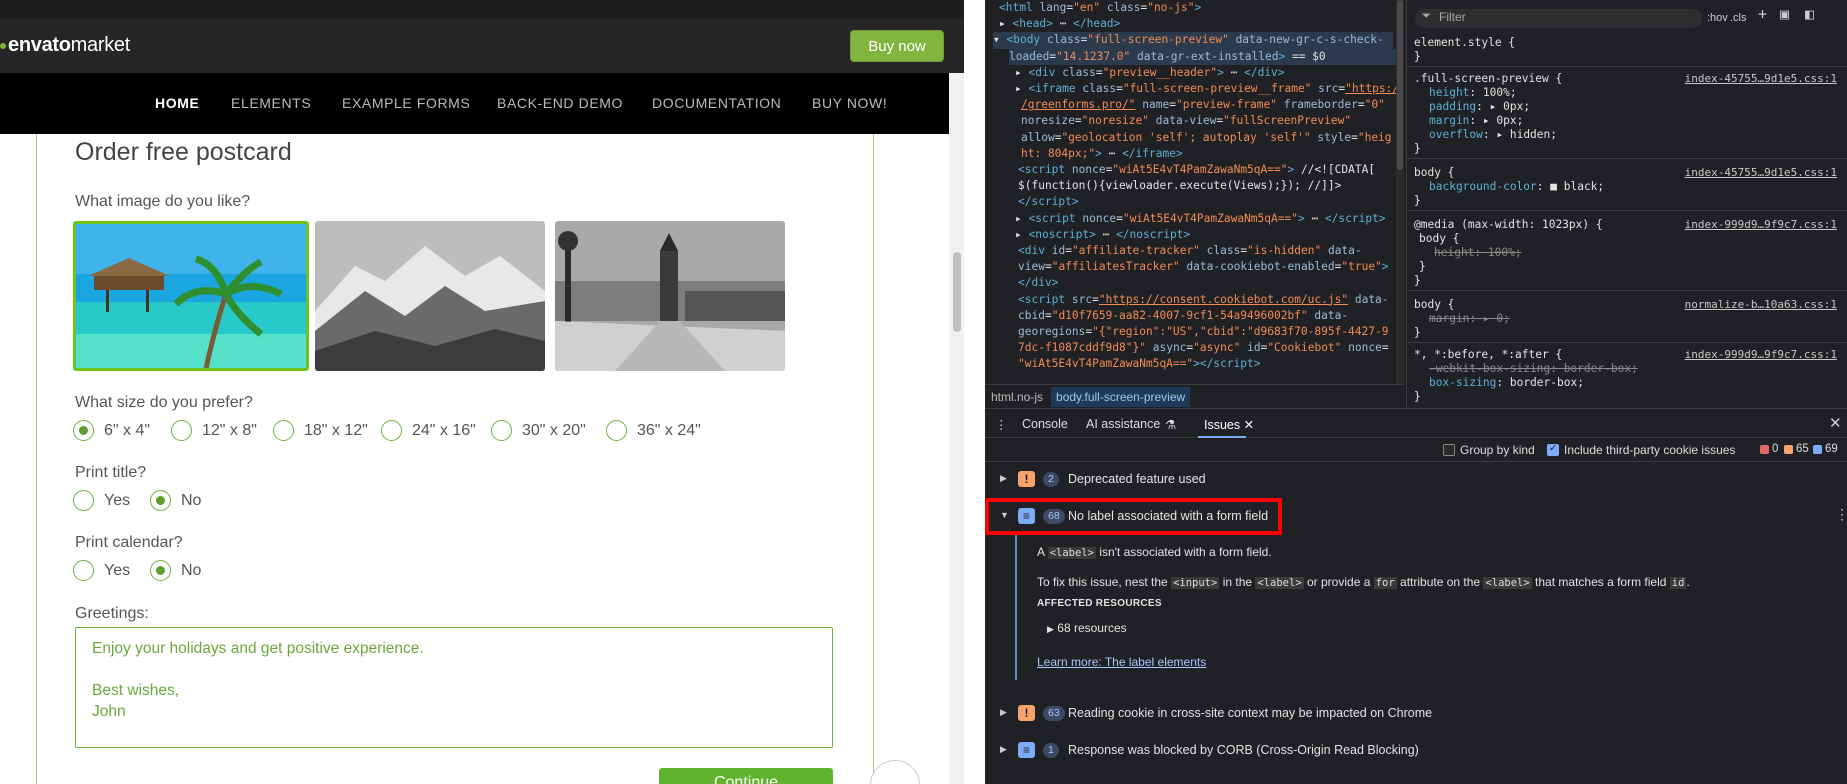 The height and width of the screenshot is (784, 1847). I want to click on dom-line: </script>, so click(1048, 202).